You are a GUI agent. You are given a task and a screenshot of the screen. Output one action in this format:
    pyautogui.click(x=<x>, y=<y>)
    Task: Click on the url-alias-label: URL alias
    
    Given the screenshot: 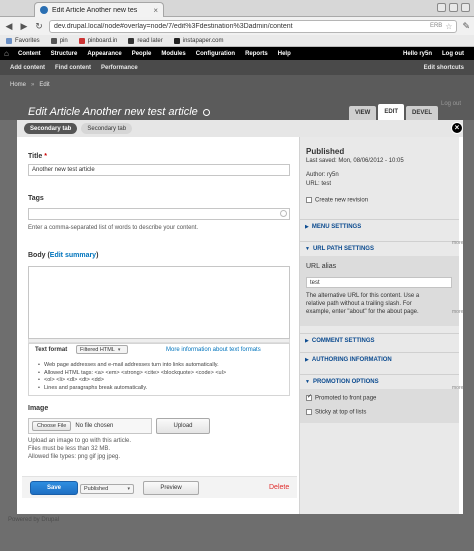 What is the action you would take?
    pyautogui.click(x=321, y=266)
    